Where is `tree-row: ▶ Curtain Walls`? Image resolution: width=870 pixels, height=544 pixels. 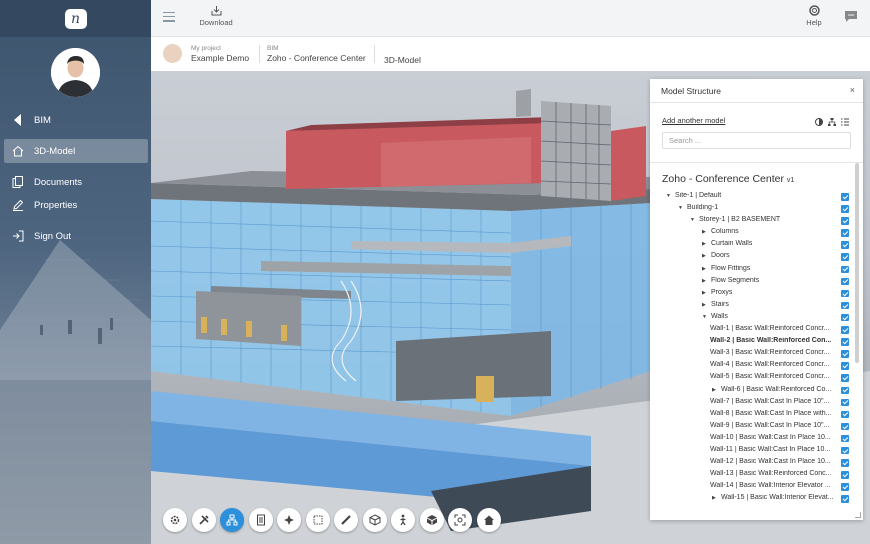 tree-row: ▶ Curtain Walls is located at coordinates (752, 245).